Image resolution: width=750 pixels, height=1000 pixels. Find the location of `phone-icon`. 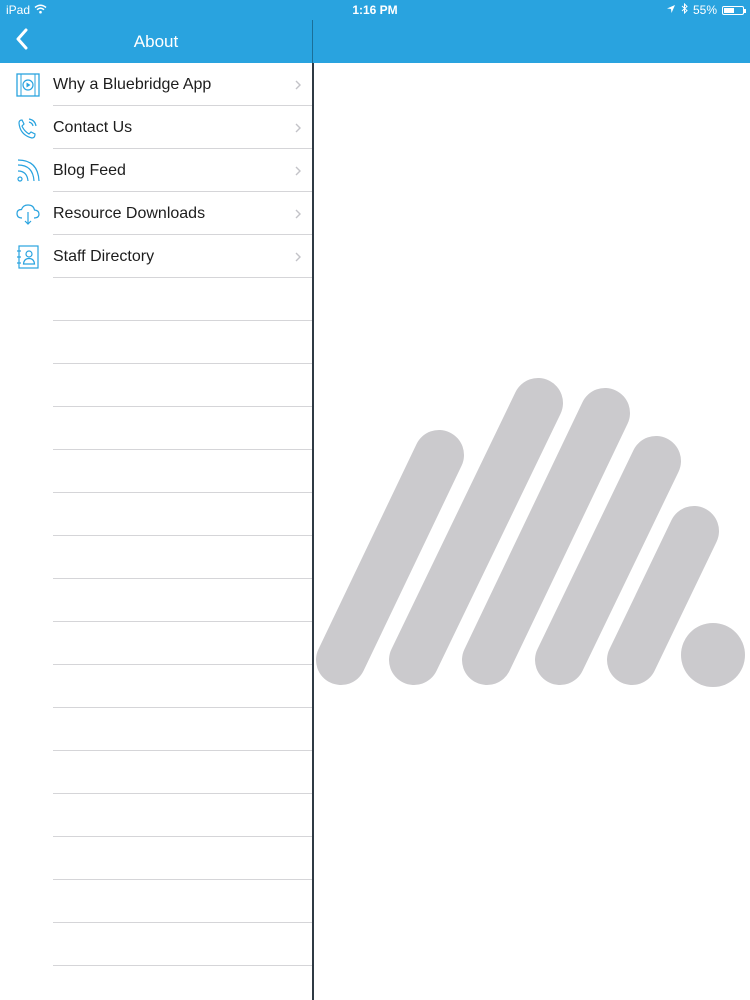

phone-icon is located at coordinates (28, 128).